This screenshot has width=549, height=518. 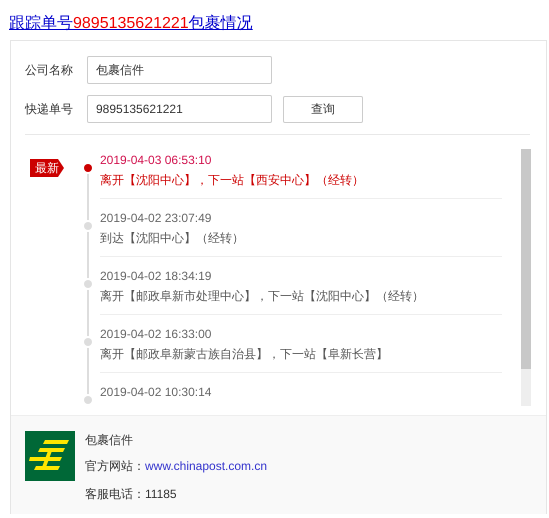 I want to click on field-label: 公司名称, so click(x=49, y=70).